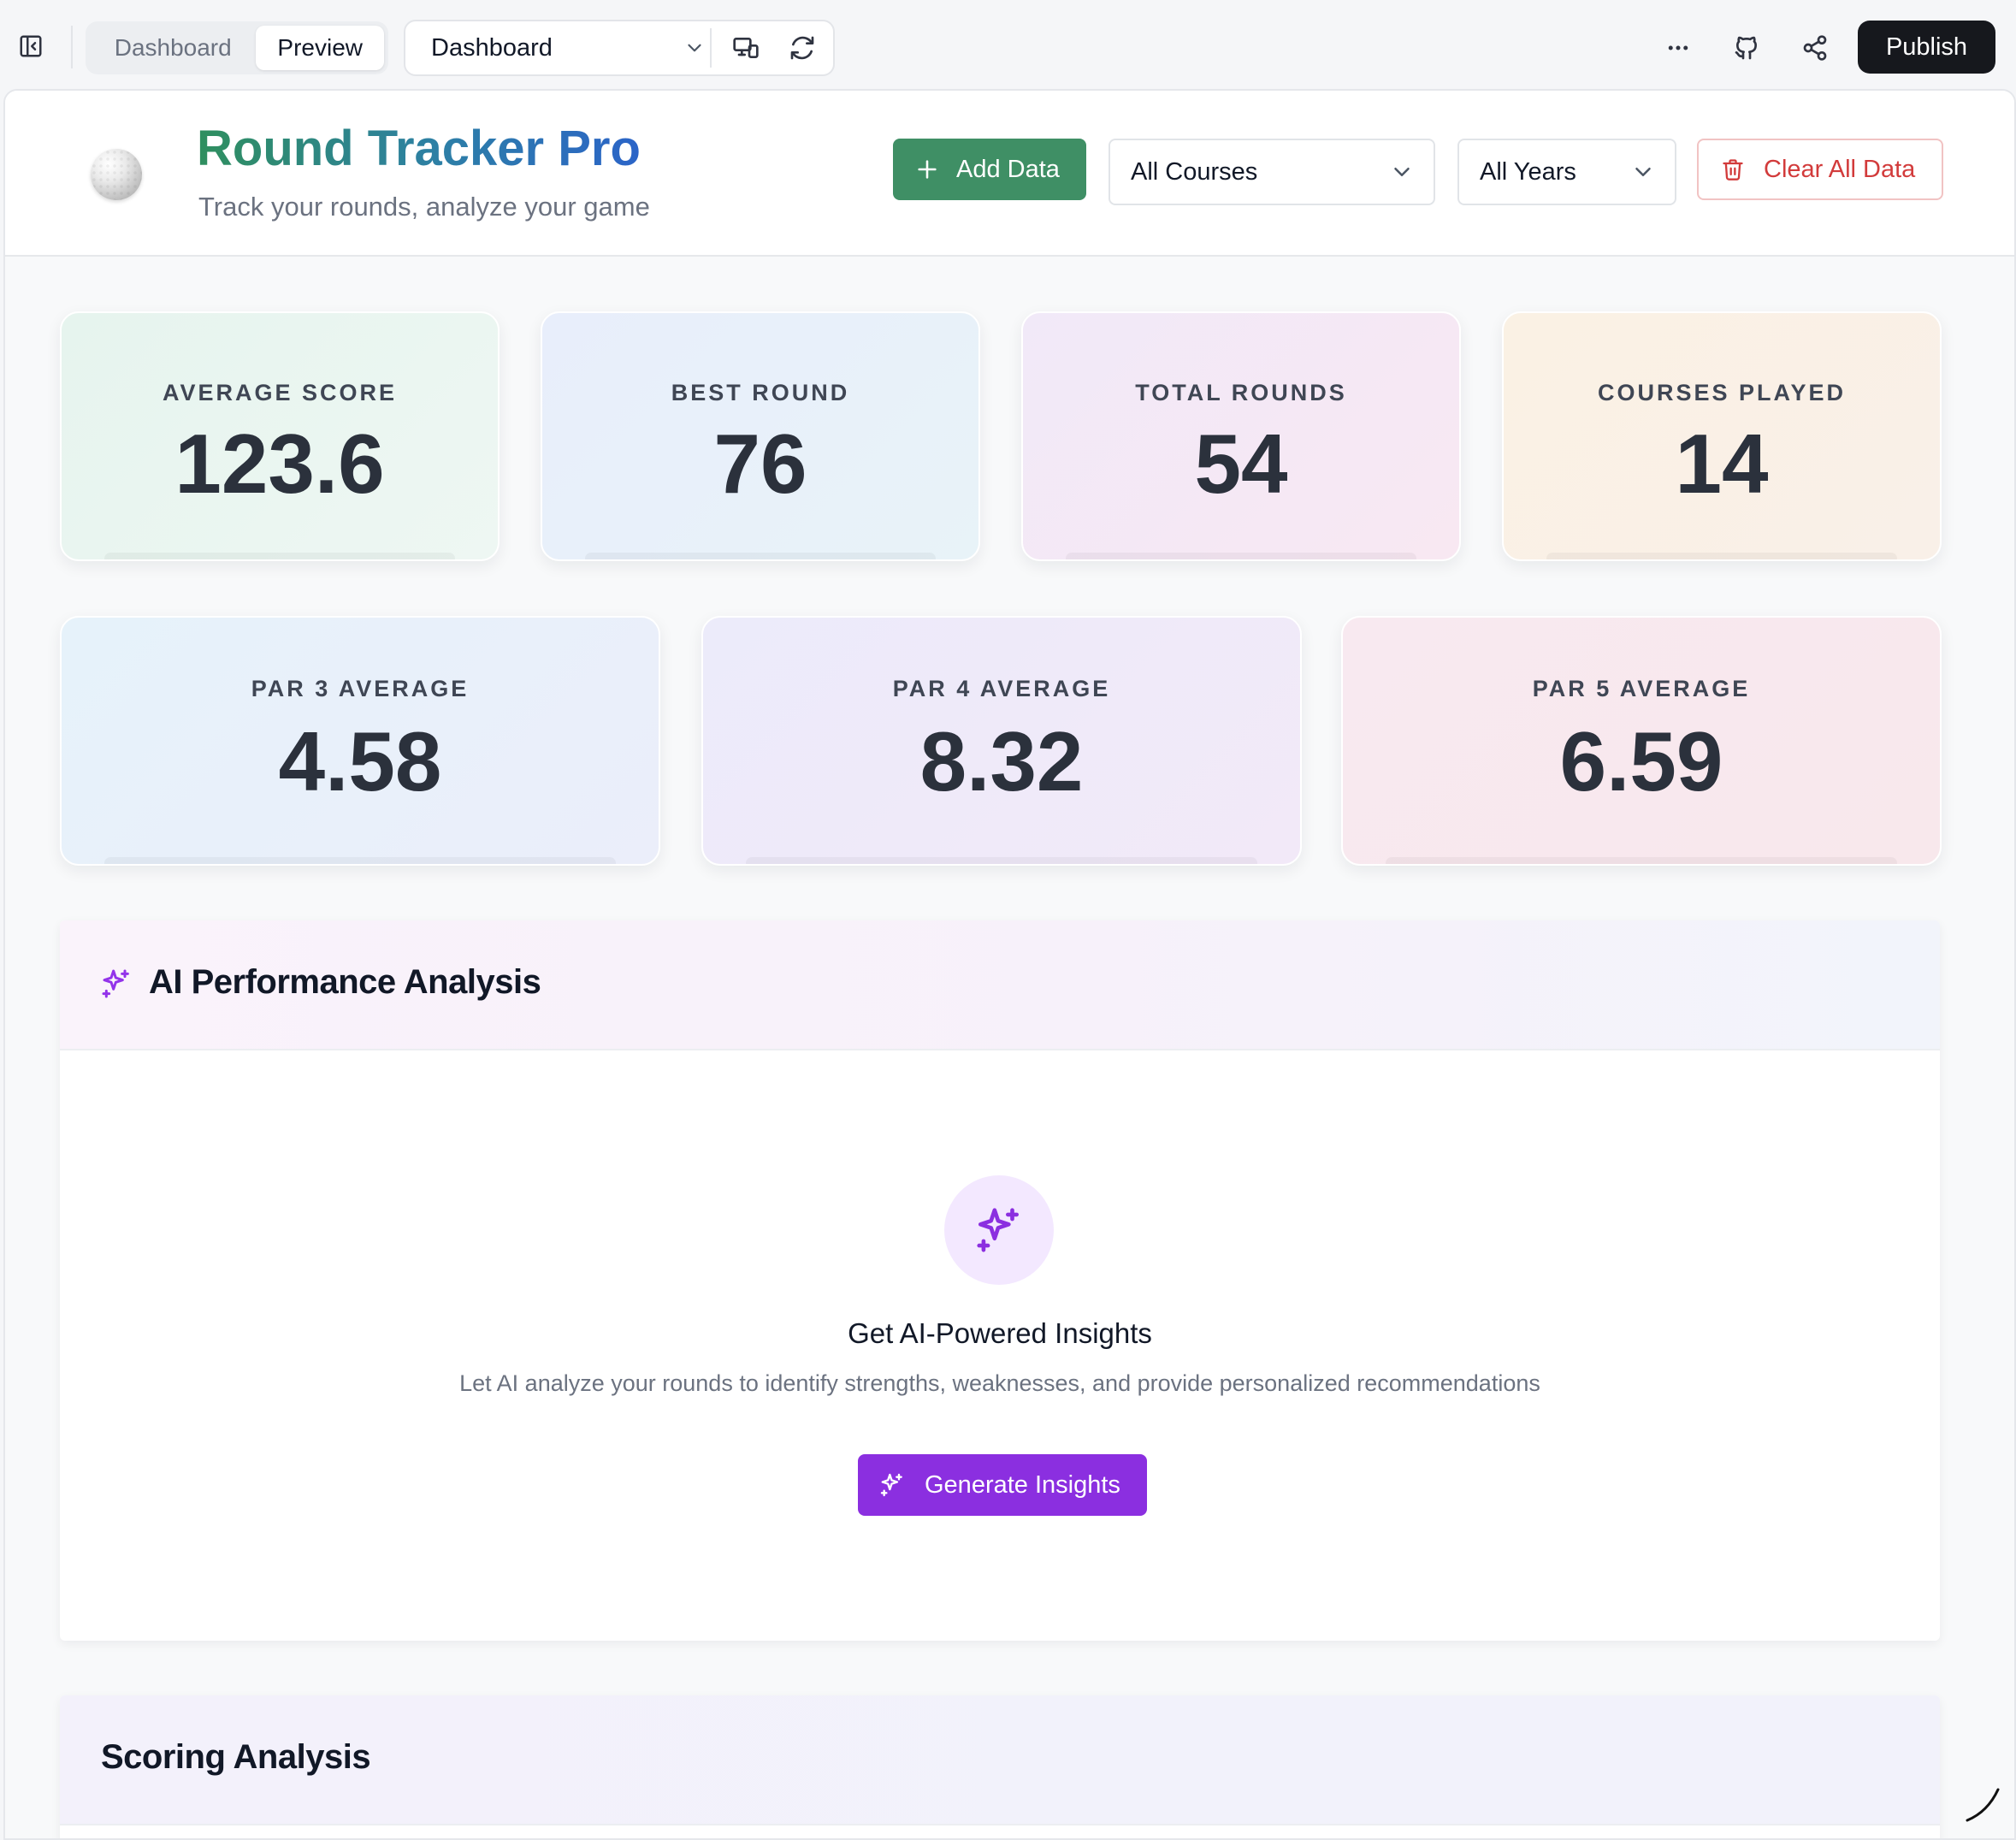 The width and height of the screenshot is (2016, 1840). Describe the element at coordinates (1241, 464) in the screenshot. I see `stat-value: 54` at that location.